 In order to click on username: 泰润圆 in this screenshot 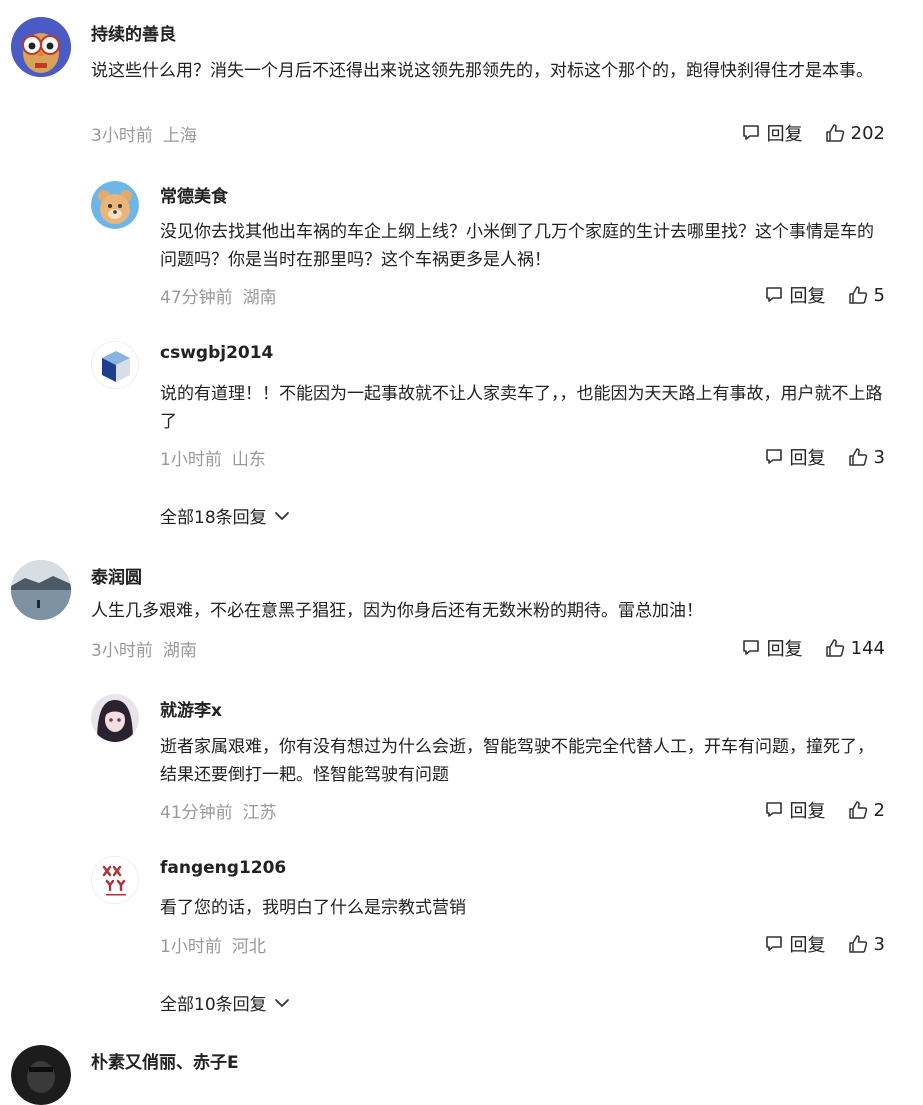, I will do `click(116, 575)`.